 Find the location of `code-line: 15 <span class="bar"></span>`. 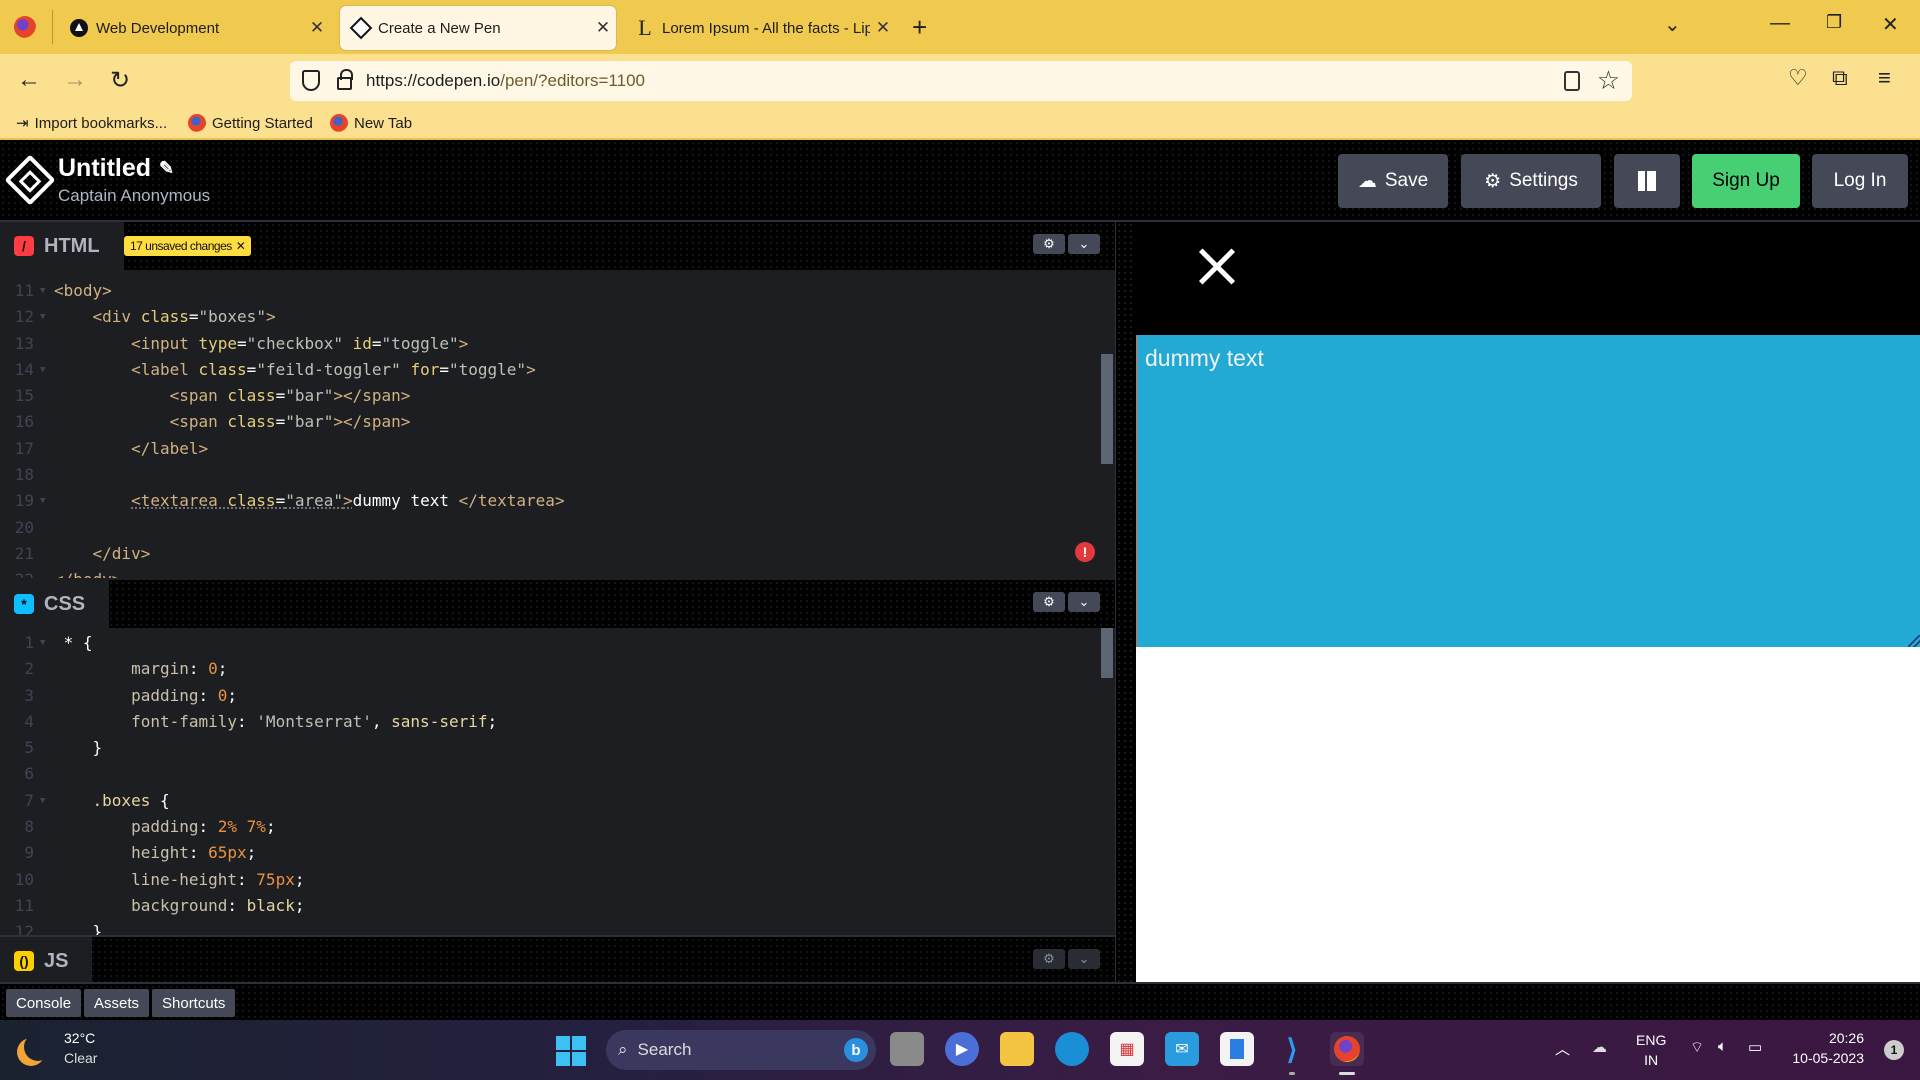

code-line: 15 <span class="bar"></span> is located at coordinates (549, 396).